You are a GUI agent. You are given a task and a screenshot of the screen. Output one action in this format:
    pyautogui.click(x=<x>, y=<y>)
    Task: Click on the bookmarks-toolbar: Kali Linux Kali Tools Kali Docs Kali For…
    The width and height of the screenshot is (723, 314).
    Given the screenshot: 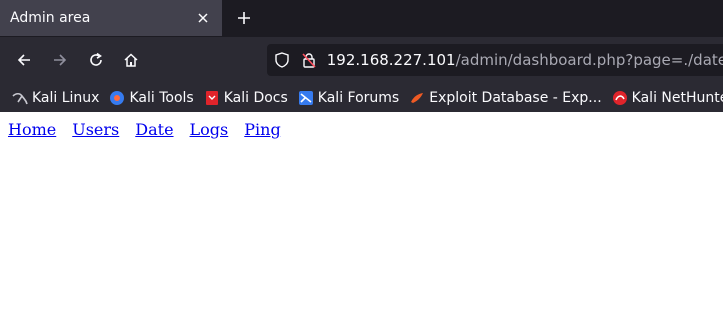 What is the action you would take?
    pyautogui.click(x=361, y=97)
    